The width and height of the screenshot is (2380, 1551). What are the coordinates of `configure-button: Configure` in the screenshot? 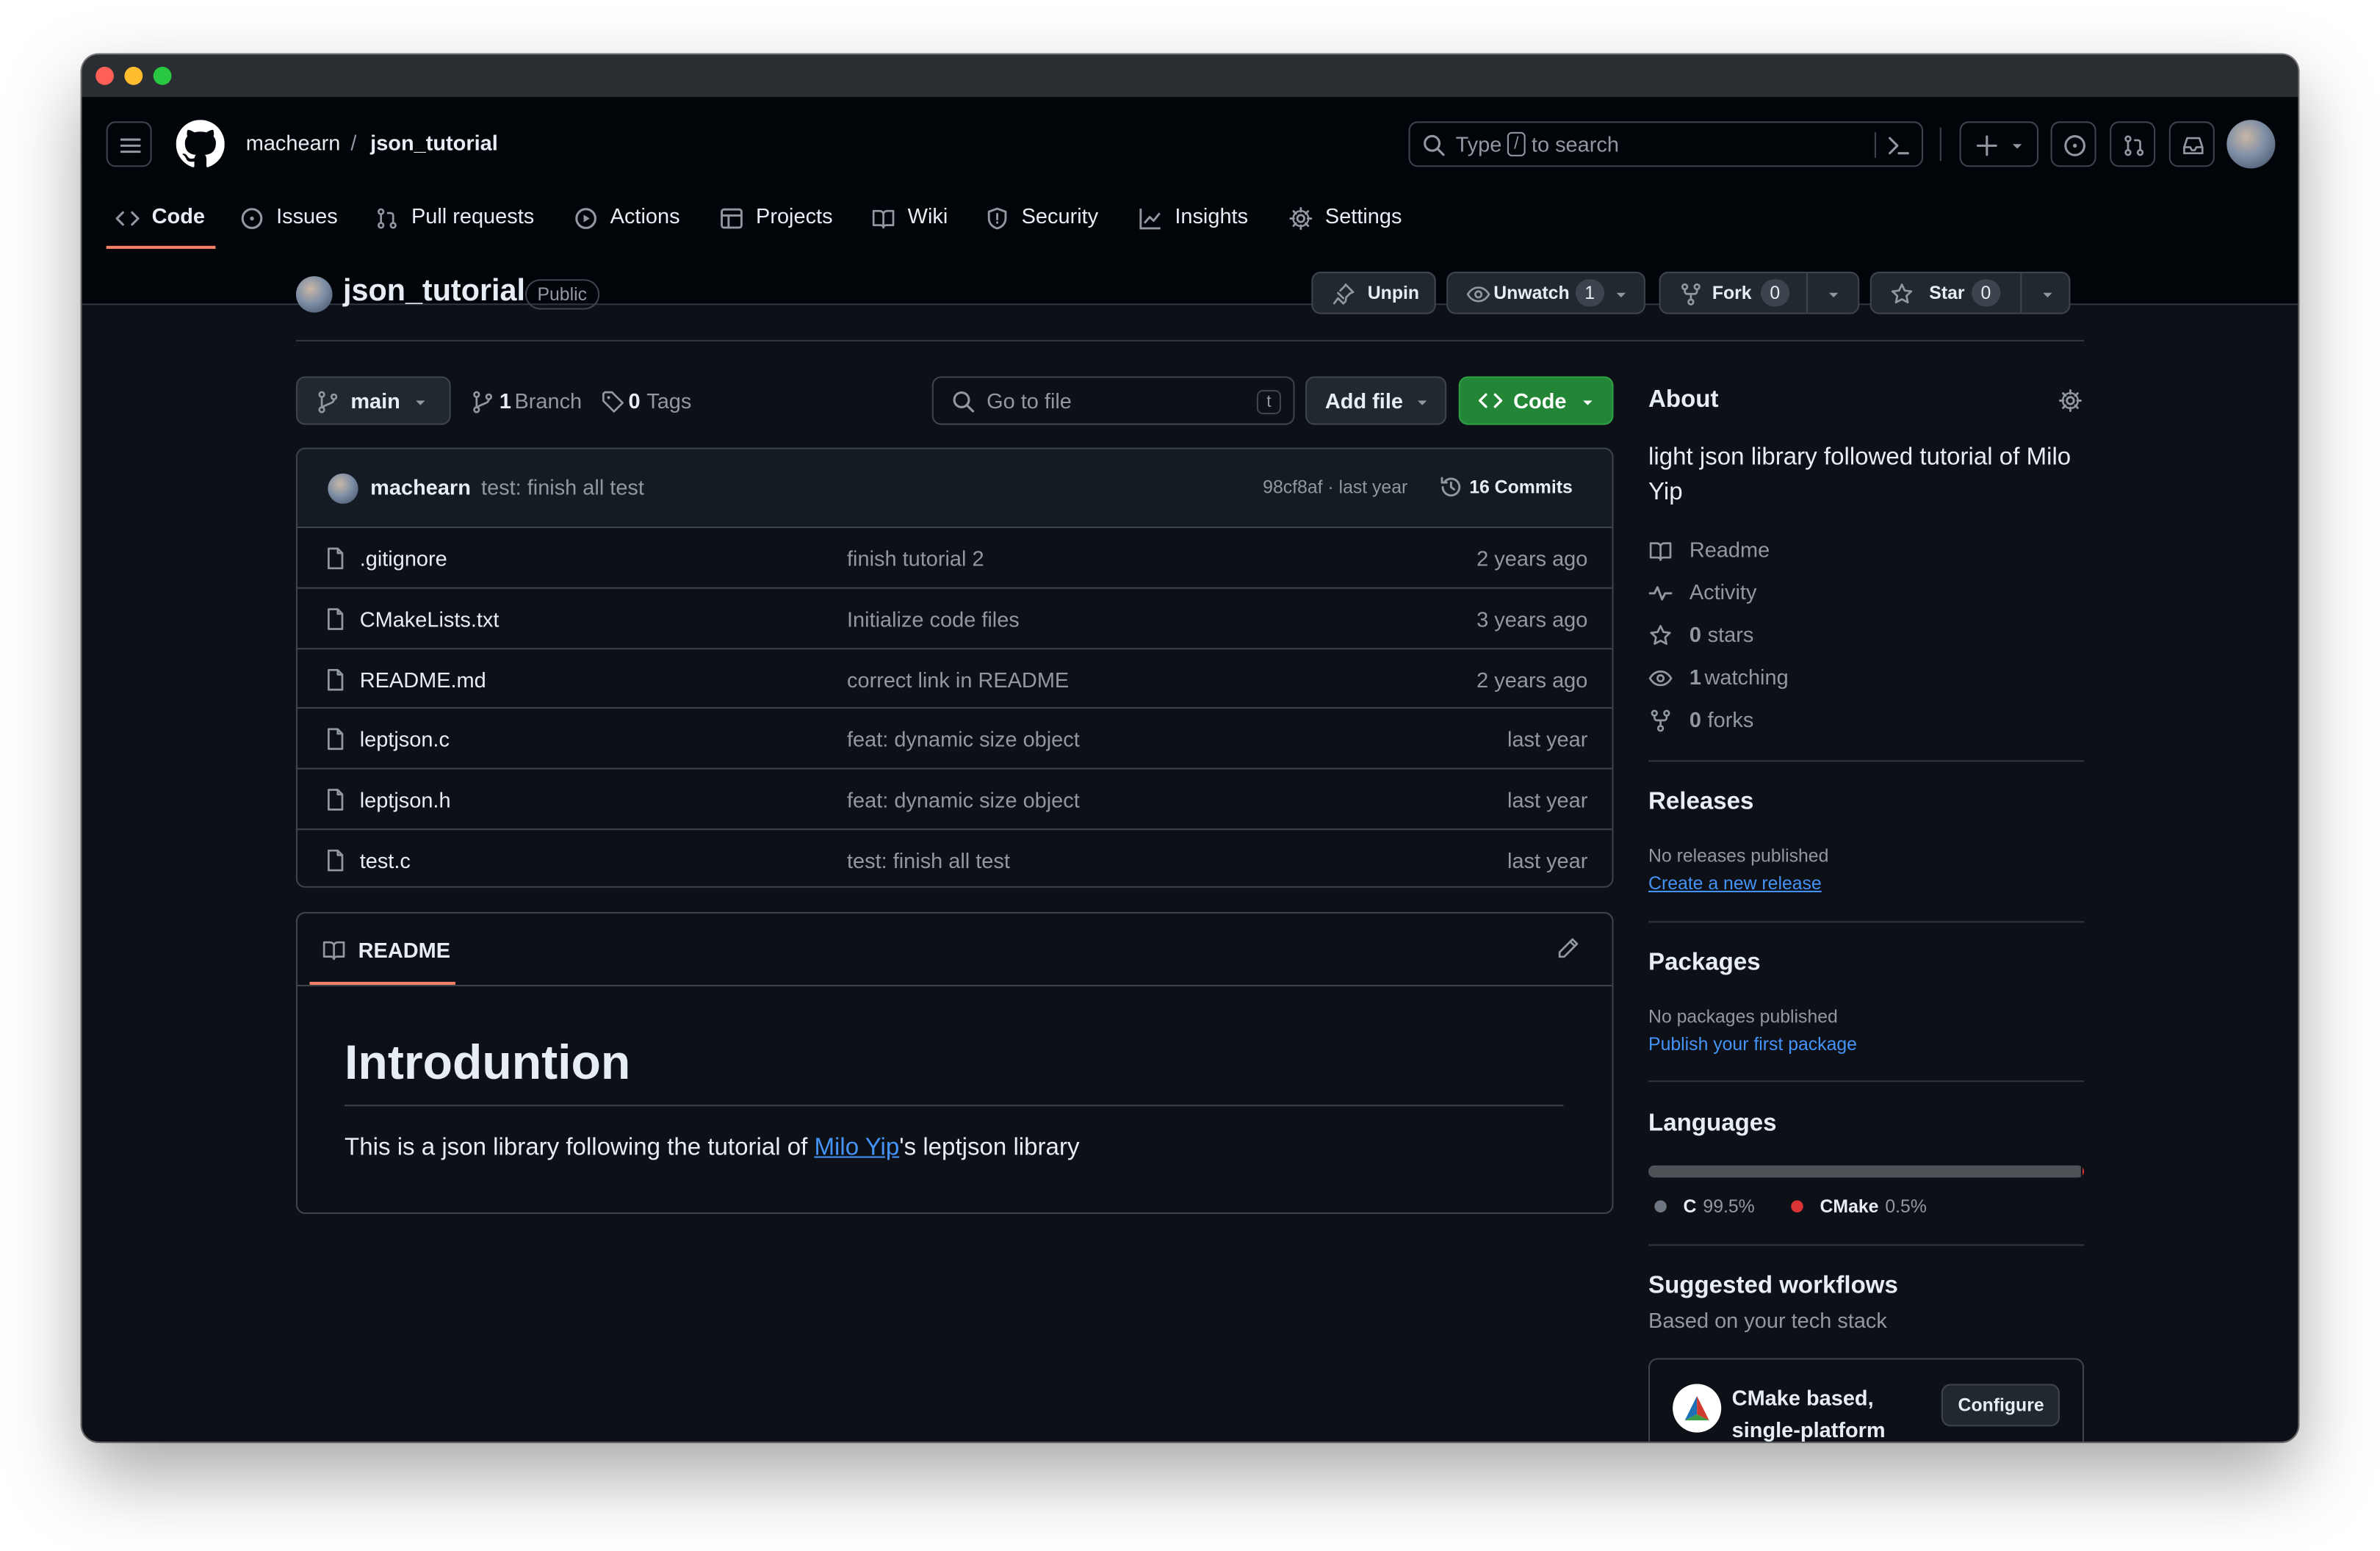 It's located at (2001, 1405).